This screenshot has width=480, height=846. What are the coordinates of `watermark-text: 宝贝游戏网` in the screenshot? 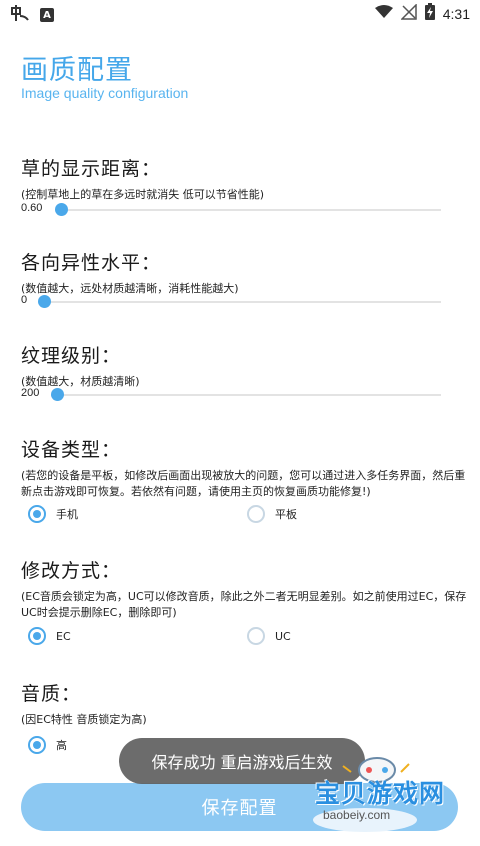 It's located at (380, 793).